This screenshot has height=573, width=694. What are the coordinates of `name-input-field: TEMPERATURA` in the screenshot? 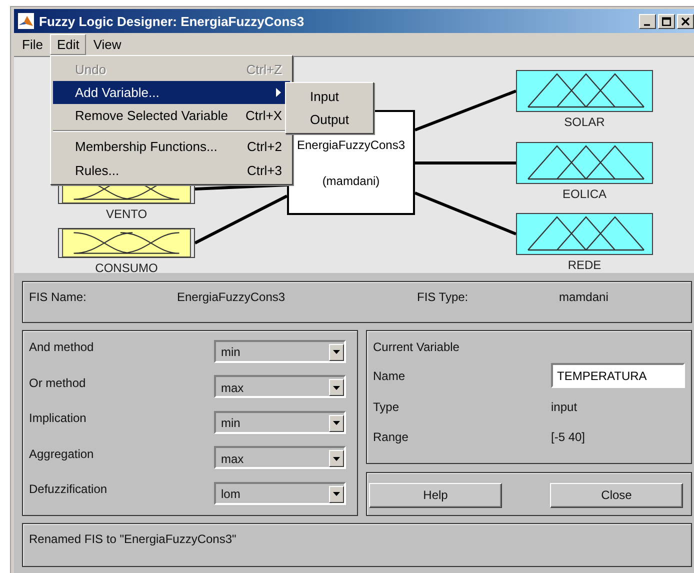 It's located at (618, 375).